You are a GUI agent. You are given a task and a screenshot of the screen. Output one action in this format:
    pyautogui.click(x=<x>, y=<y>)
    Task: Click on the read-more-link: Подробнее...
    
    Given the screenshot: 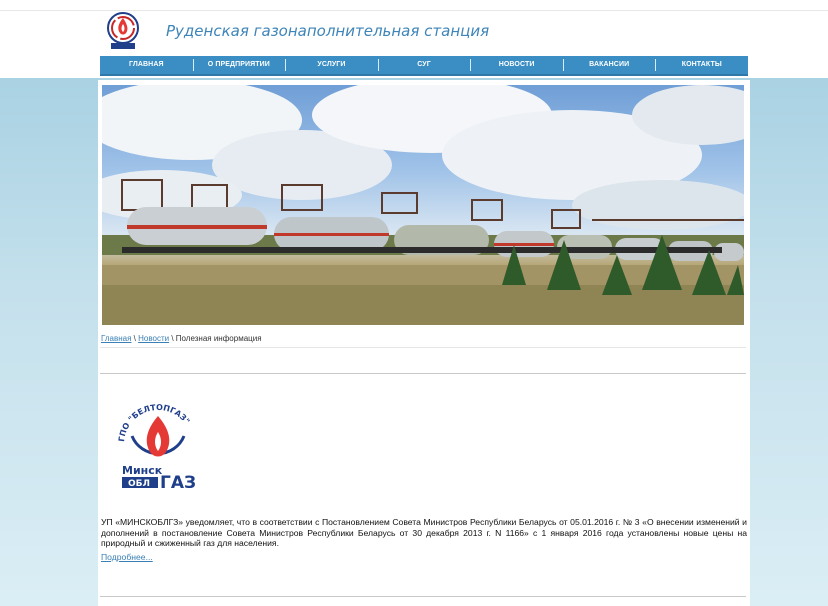 What is the action you would take?
    pyautogui.click(x=127, y=557)
    